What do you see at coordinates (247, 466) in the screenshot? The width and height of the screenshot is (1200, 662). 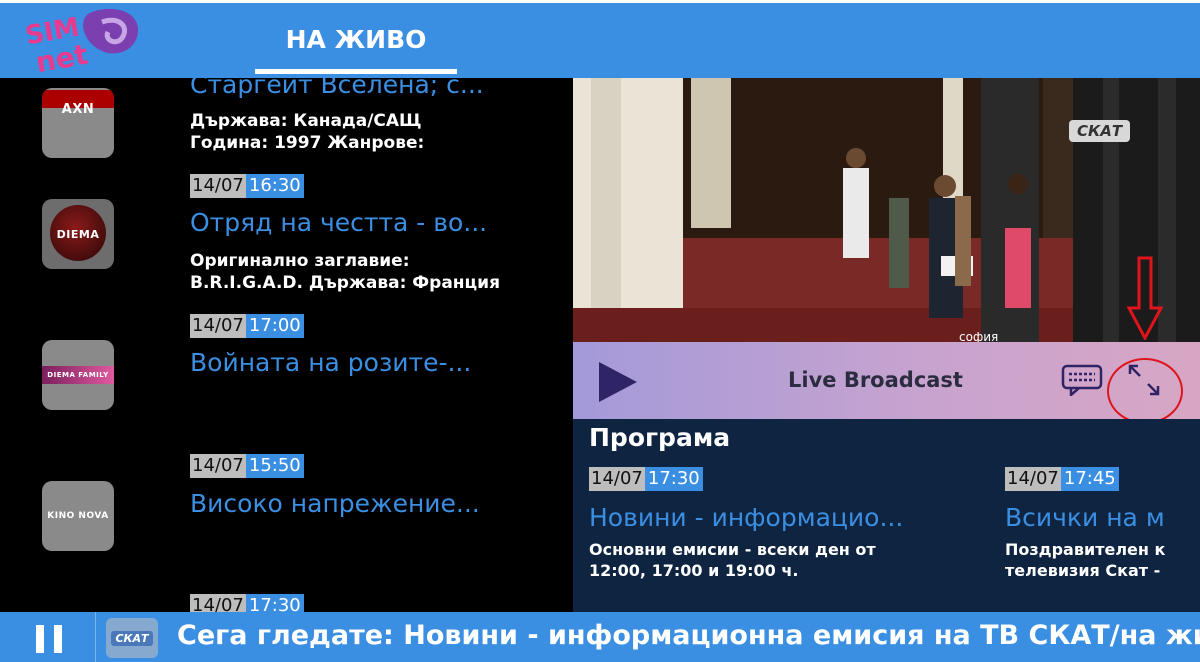 I see `program-time-tag: 14/07 15:50` at bounding box center [247, 466].